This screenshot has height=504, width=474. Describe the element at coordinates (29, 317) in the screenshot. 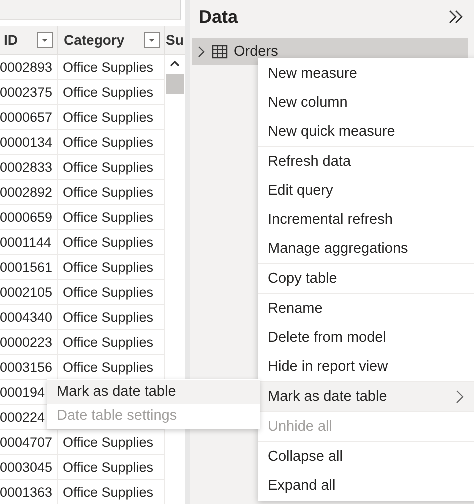

I see `table-cell: 0004340` at that location.